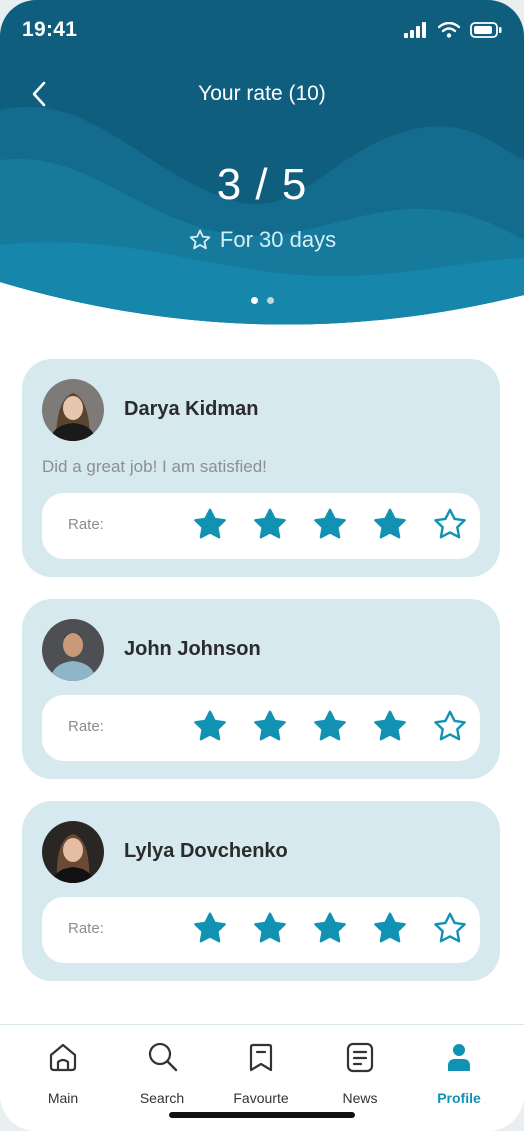 The width and height of the screenshot is (524, 1131). Describe the element at coordinates (206, 851) in the screenshot. I see `reviewer-name: Lylya Dovchenko` at that location.